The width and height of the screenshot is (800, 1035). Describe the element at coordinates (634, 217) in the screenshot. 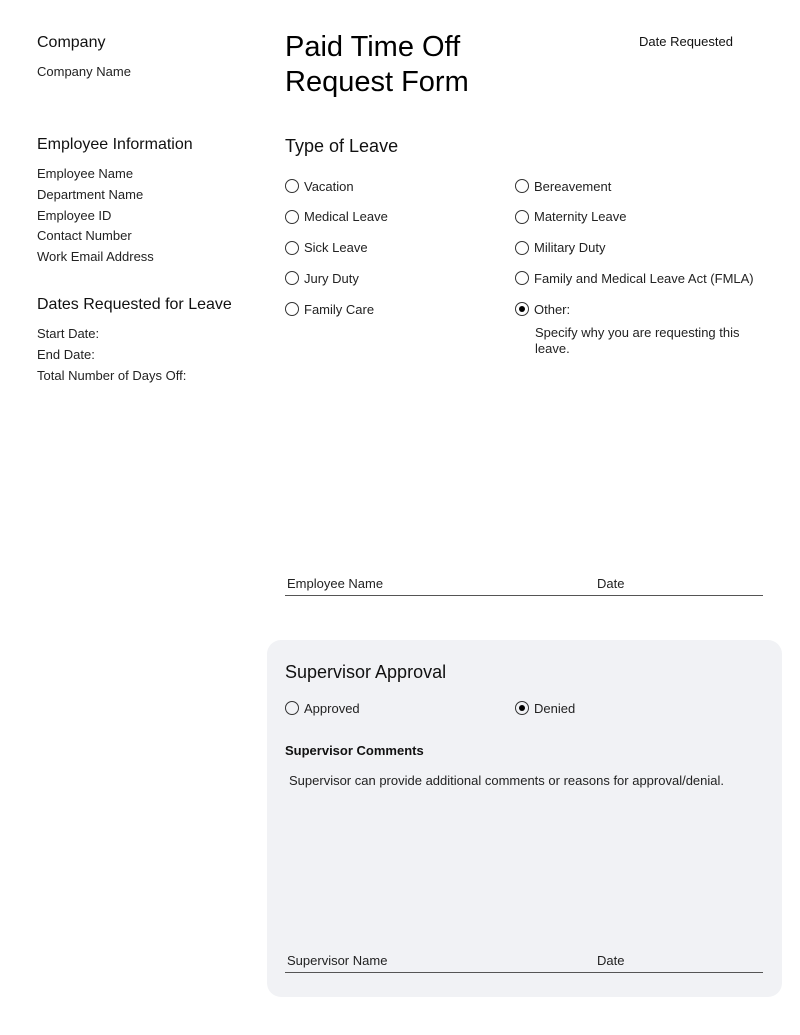

I see `leave-option-maternity-leave: Maternity Leave` at that location.